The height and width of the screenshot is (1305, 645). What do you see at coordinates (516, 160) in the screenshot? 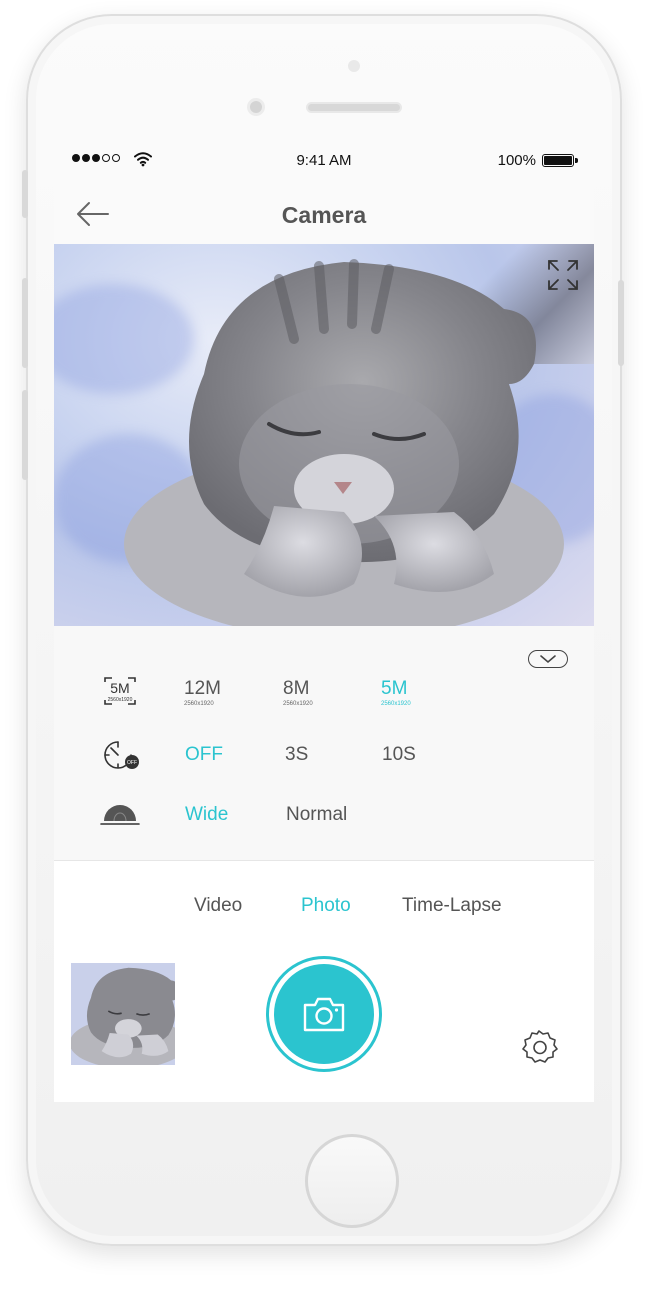
I see `battery-percentage: 100%` at bounding box center [516, 160].